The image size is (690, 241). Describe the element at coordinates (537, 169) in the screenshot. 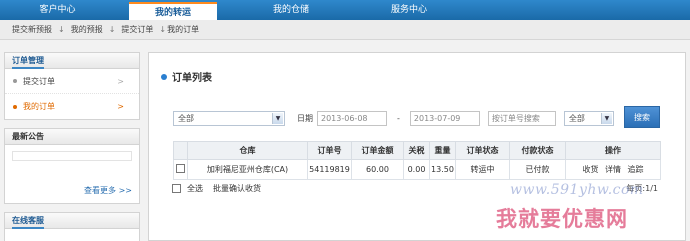

I see `cell-payment: 已付款` at that location.